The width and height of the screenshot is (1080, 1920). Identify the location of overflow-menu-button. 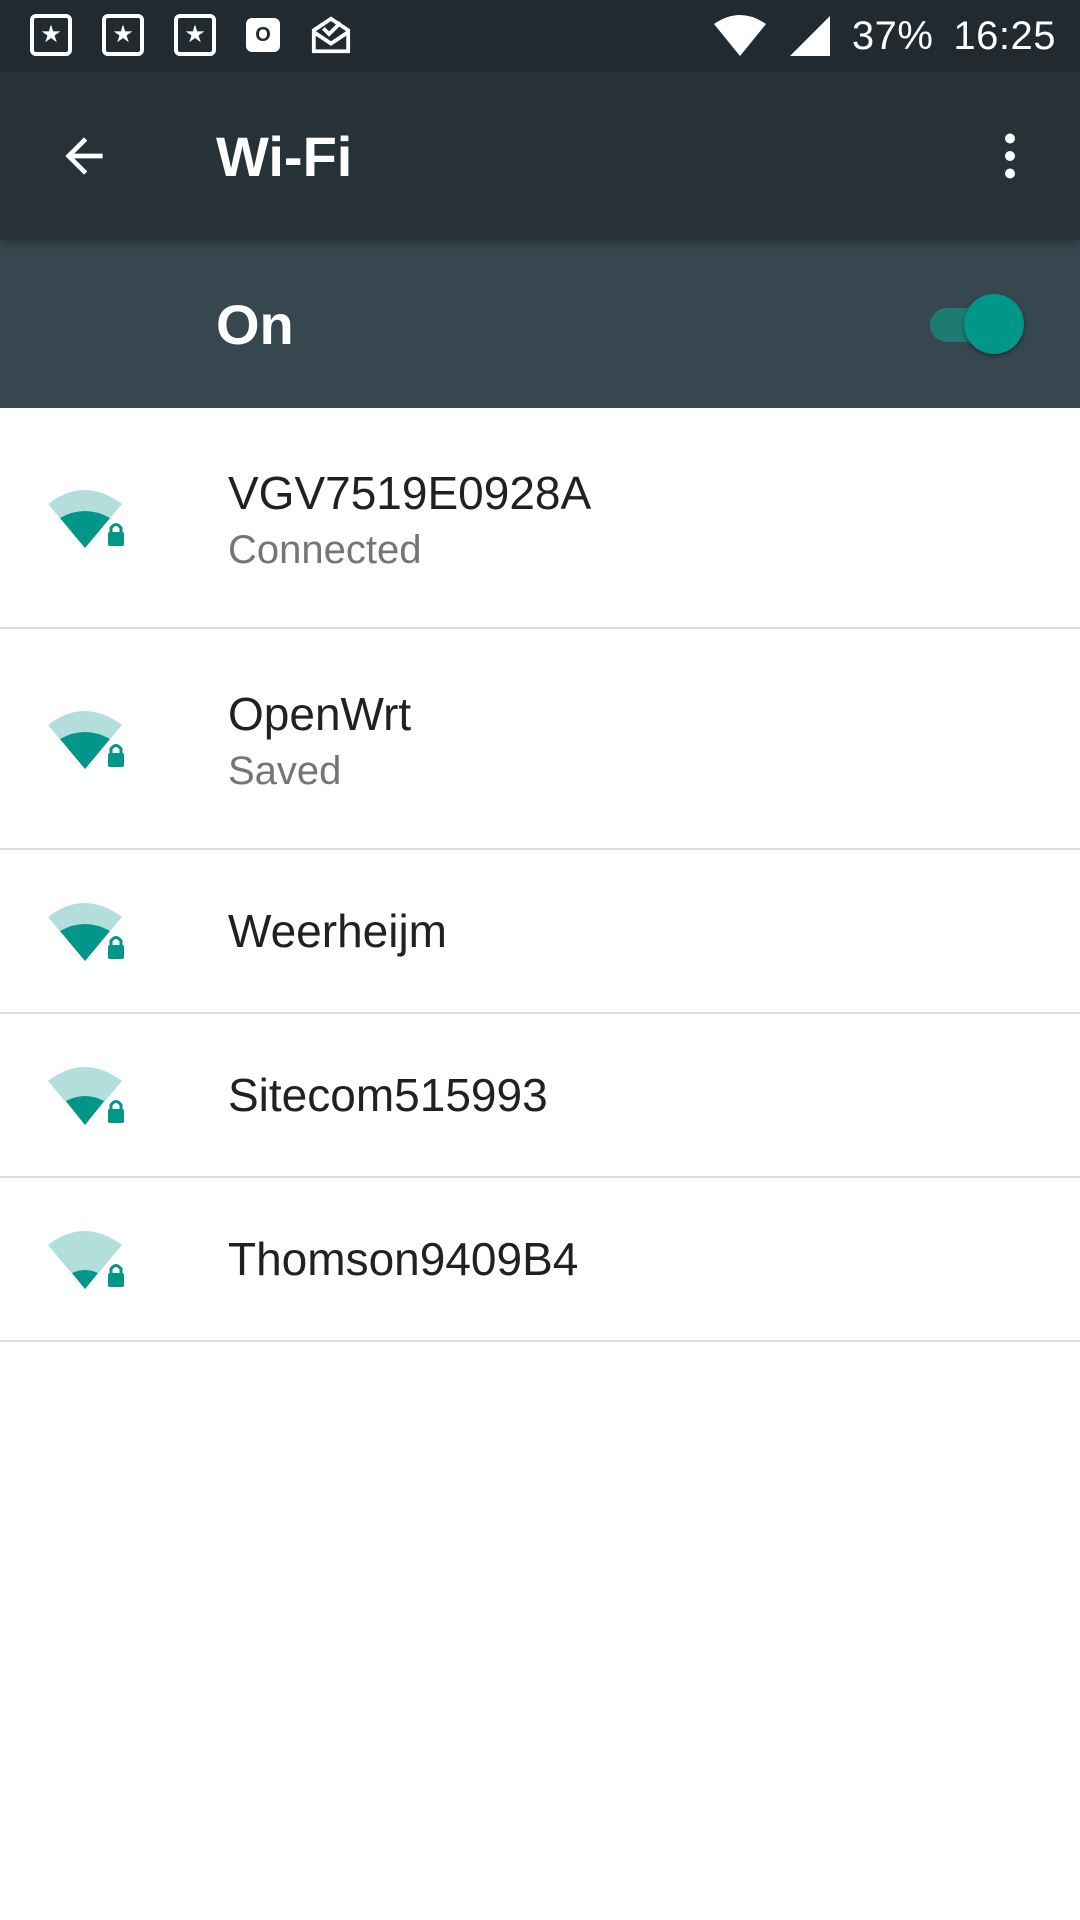
(1010, 156).